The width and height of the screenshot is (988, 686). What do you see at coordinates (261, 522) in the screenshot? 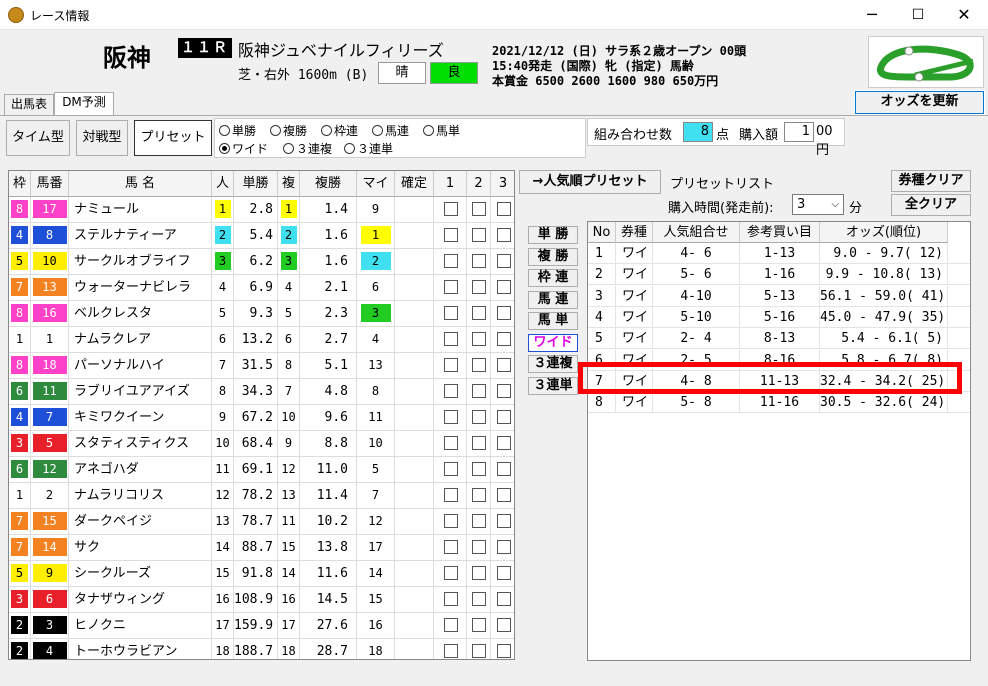
I see `table-row: 7 15 ダークペイジ 13 78.7 11 10.2 12` at bounding box center [261, 522].